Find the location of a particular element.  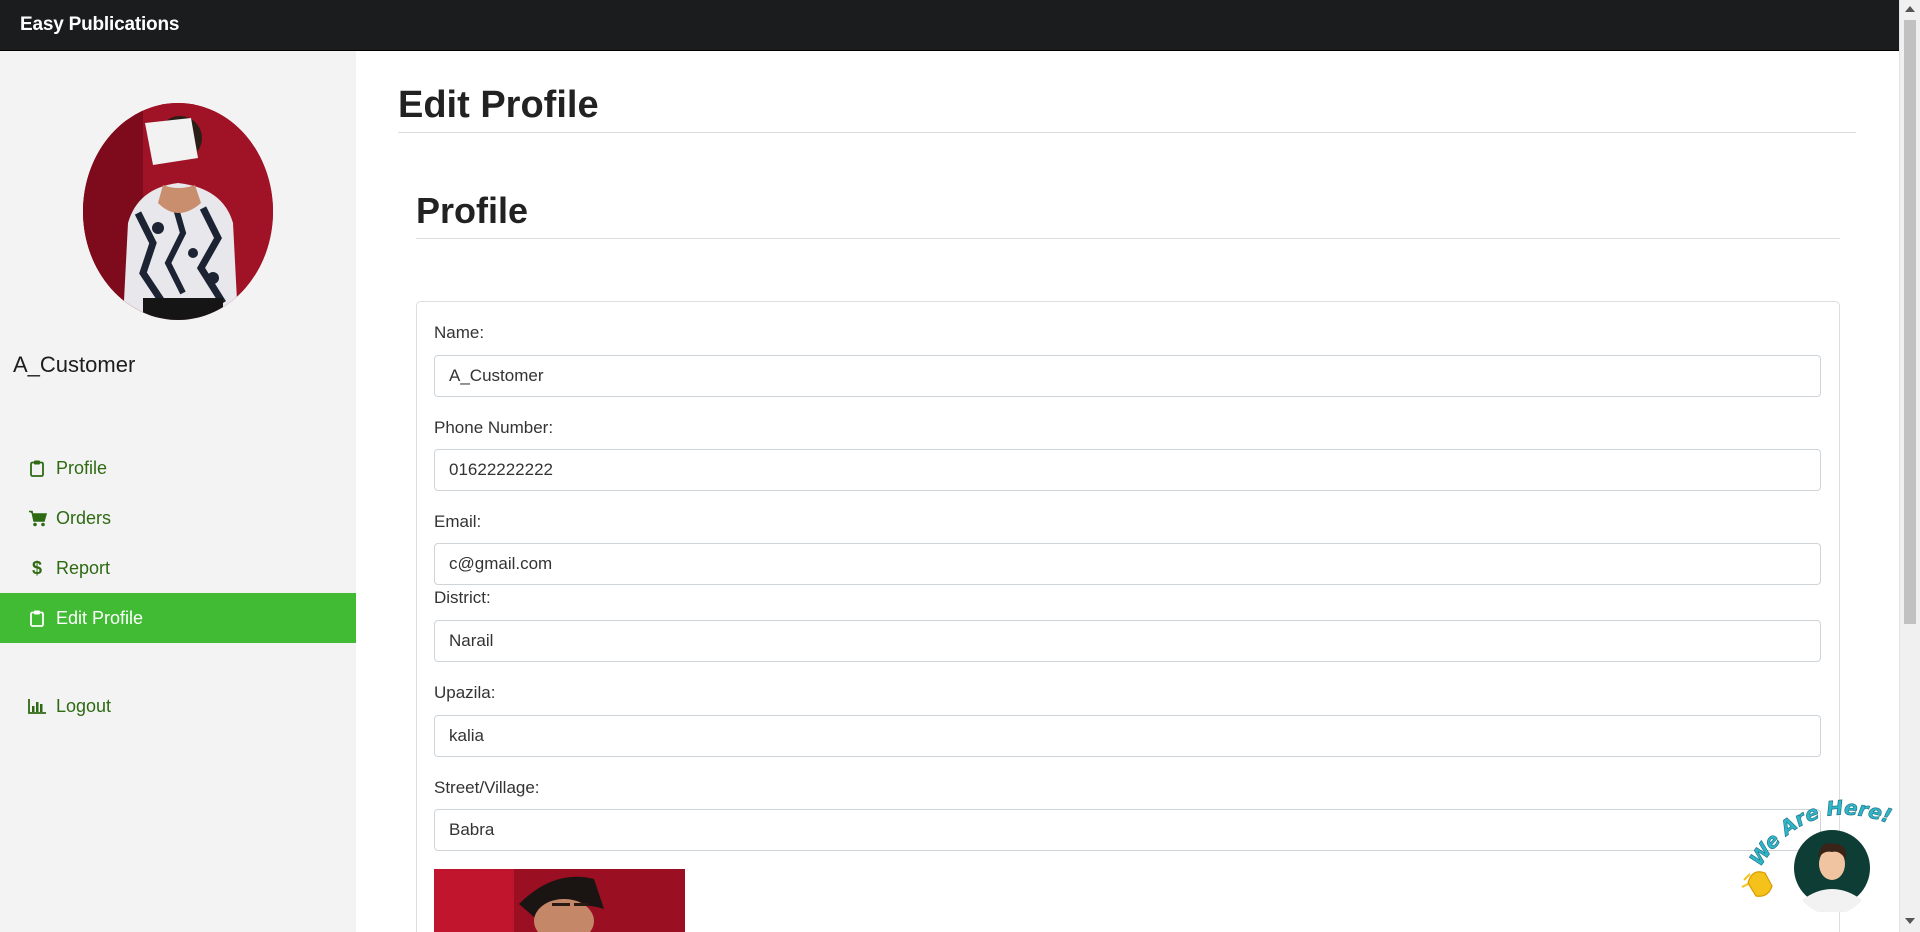

district-field is located at coordinates (1127, 641).